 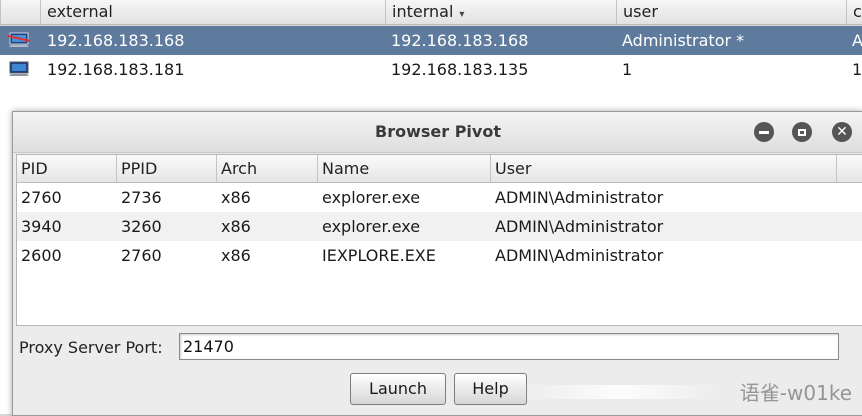 I want to click on column-header-label: PID, so click(x=34, y=168).